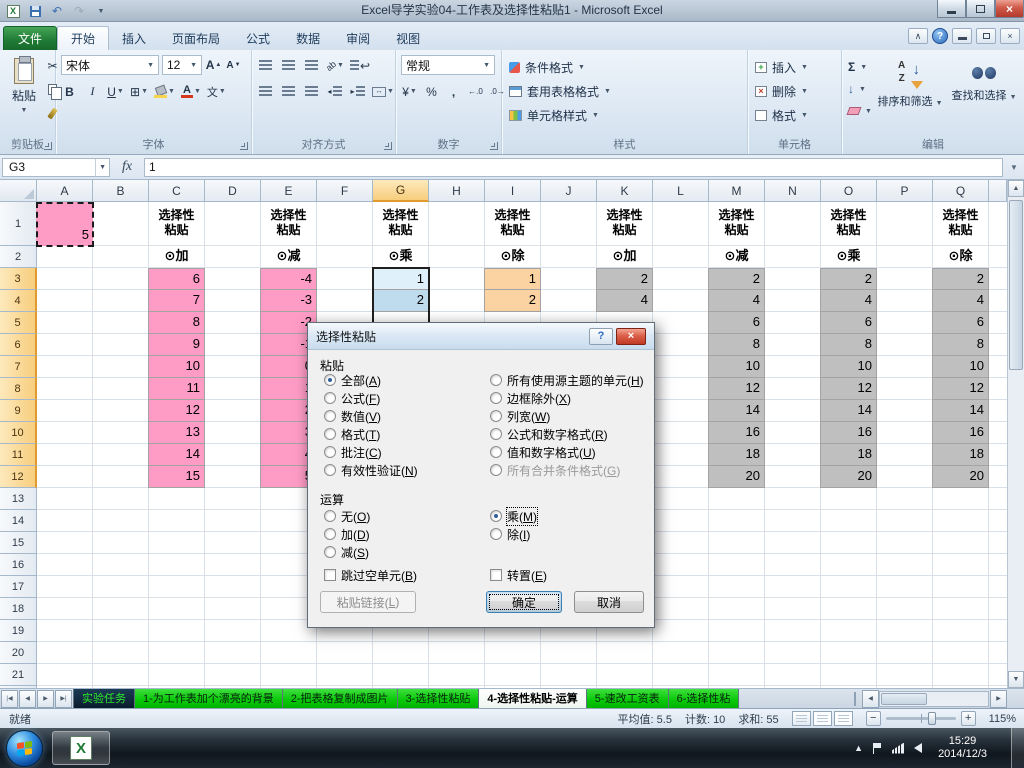 This screenshot has height=768, width=1024. What do you see at coordinates (1016, 285) in the screenshot?
I see `vertical-scroll-thumb` at bounding box center [1016, 285].